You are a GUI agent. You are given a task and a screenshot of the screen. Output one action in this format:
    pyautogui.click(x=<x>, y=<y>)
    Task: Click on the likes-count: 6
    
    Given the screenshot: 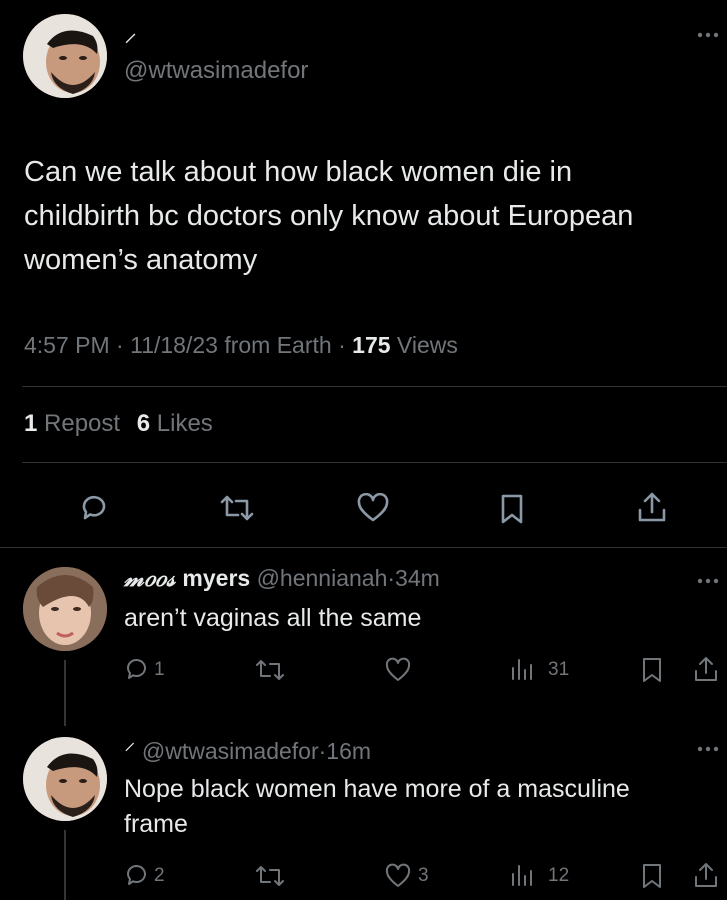 What is the action you would take?
    pyautogui.click(x=143, y=423)
    